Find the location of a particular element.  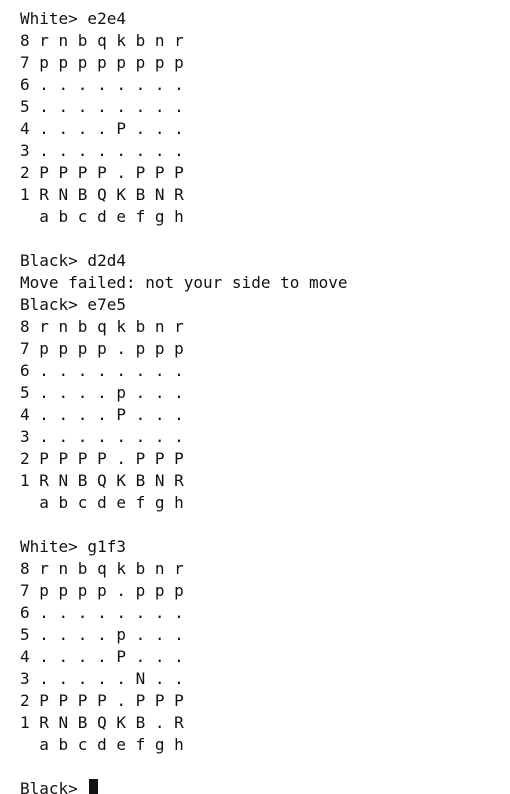

terminal-line: 7 p p p p p p p p is located at coordinates (102, 62).